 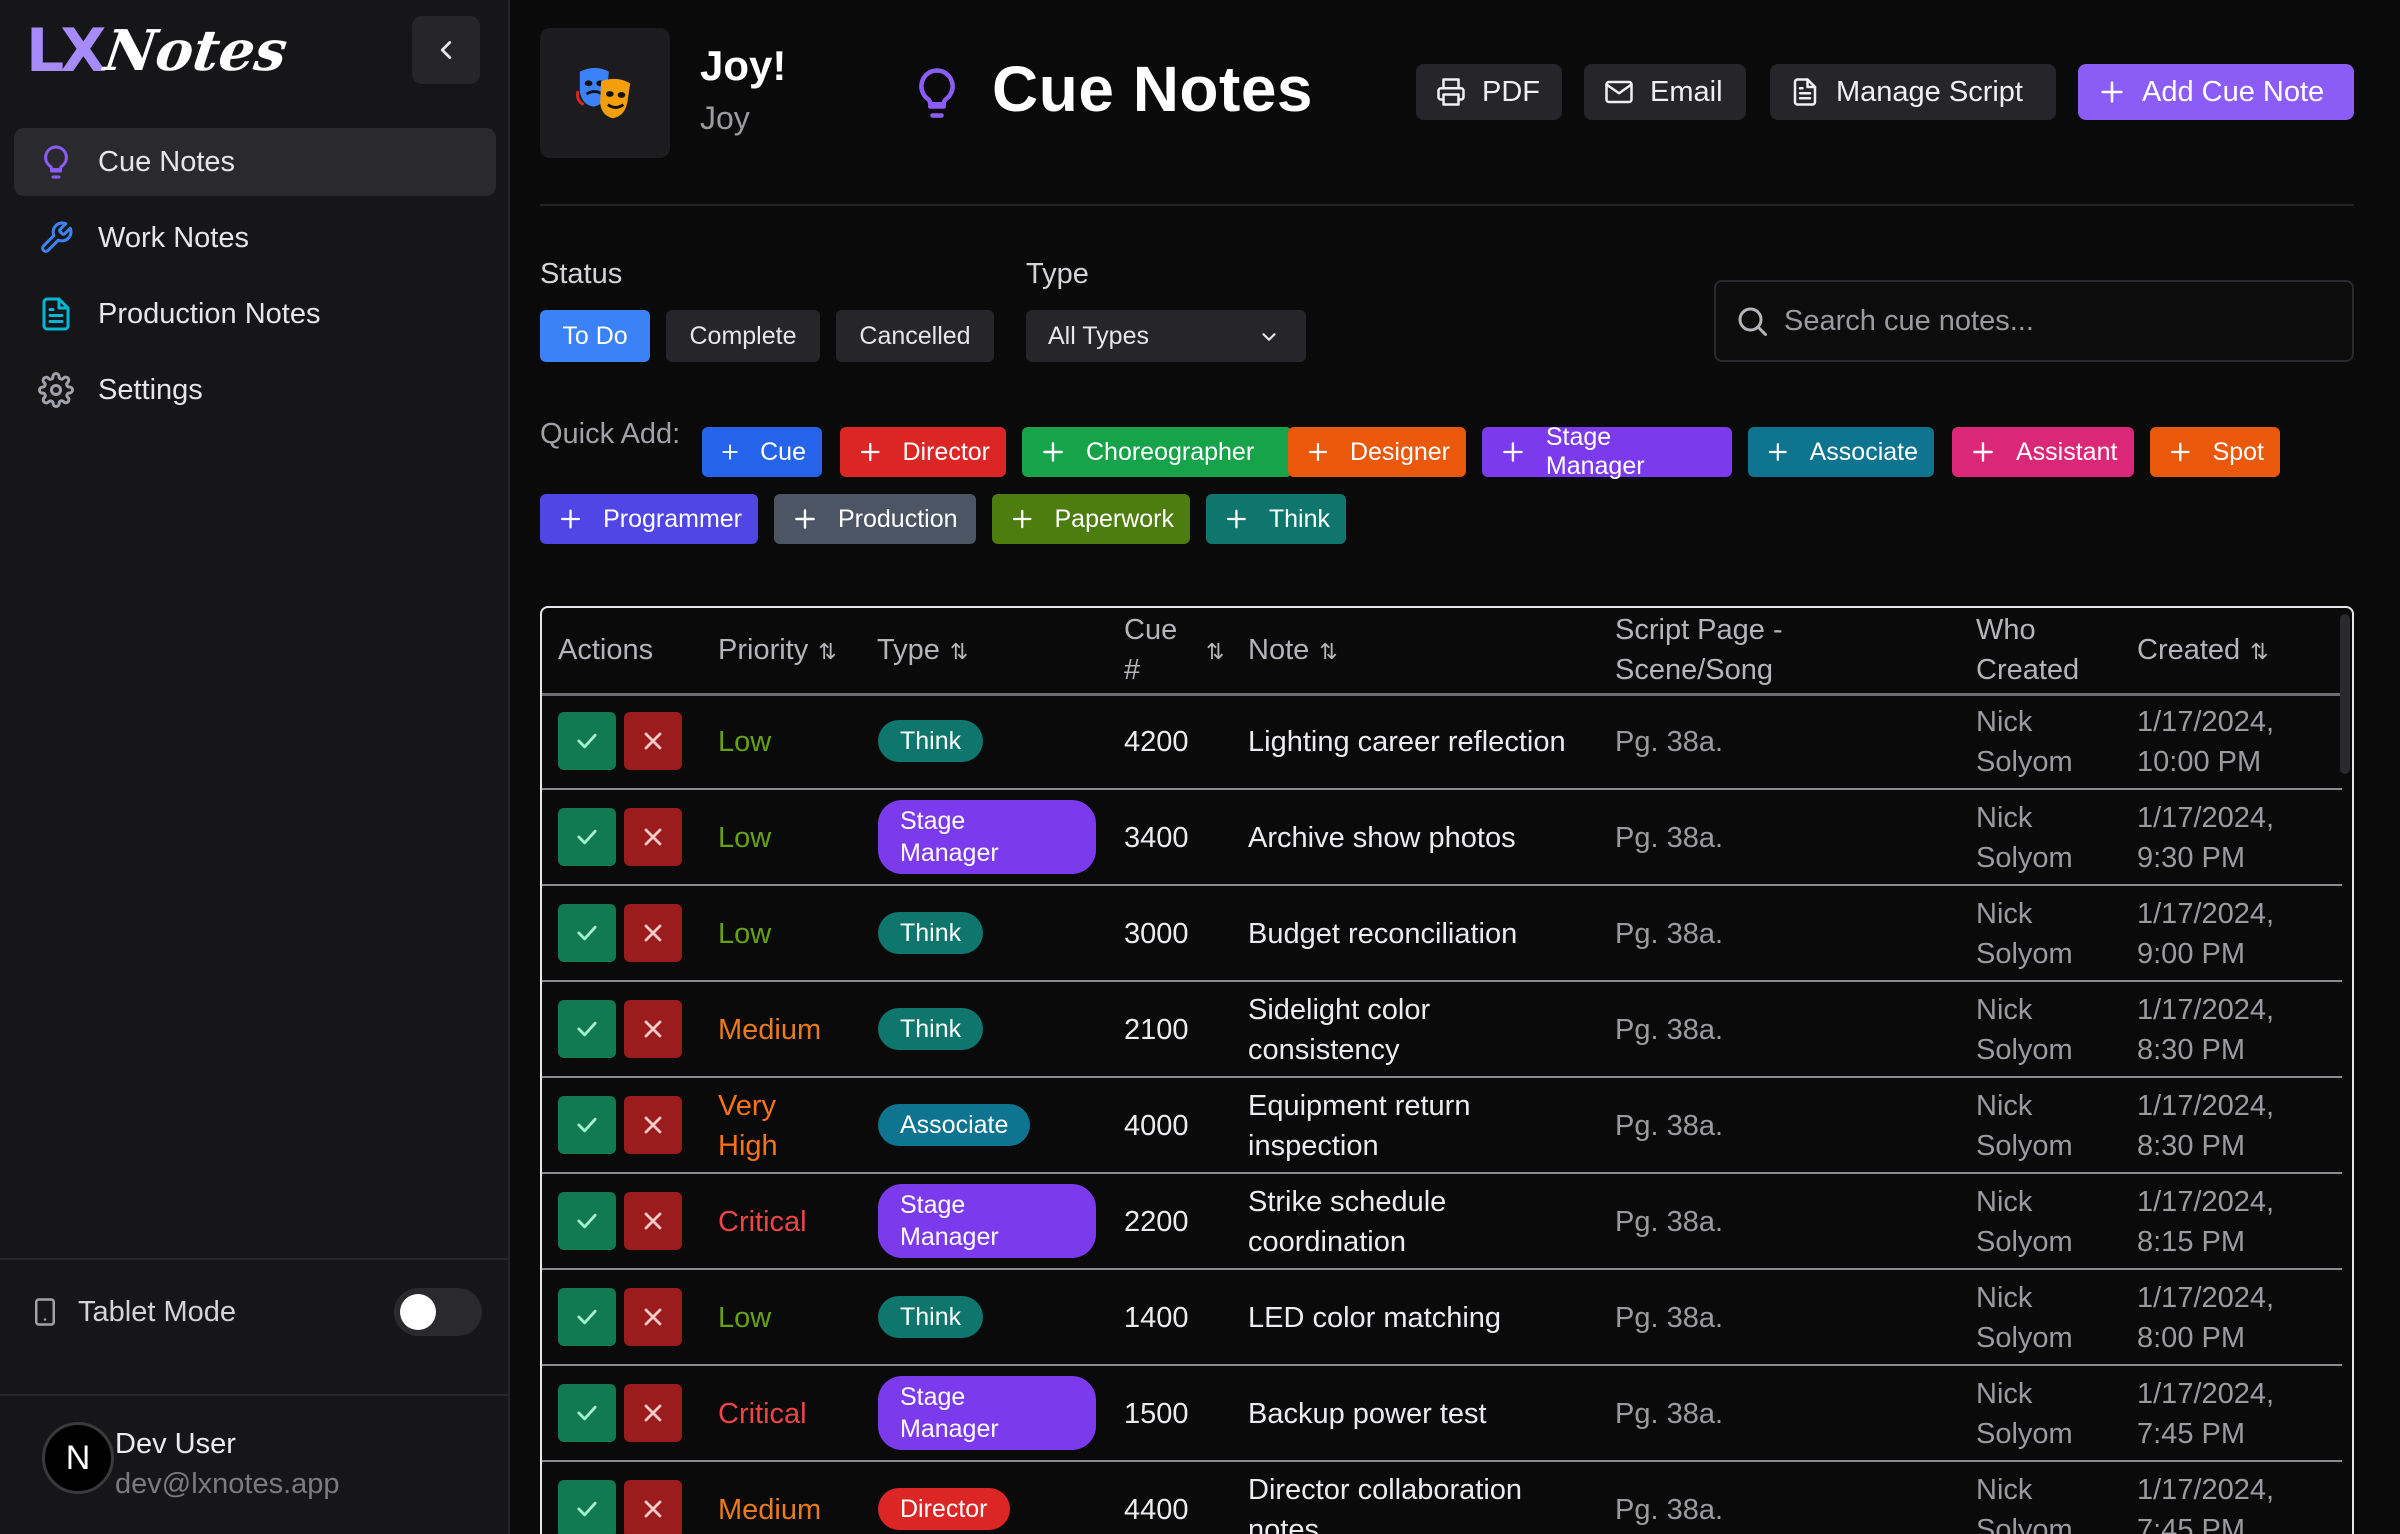 What do you see at coordinates (2216, 92) in the screenshot?
I see `add-cue-note-button: Add Cue Note` at bounding box center [2216, 92].